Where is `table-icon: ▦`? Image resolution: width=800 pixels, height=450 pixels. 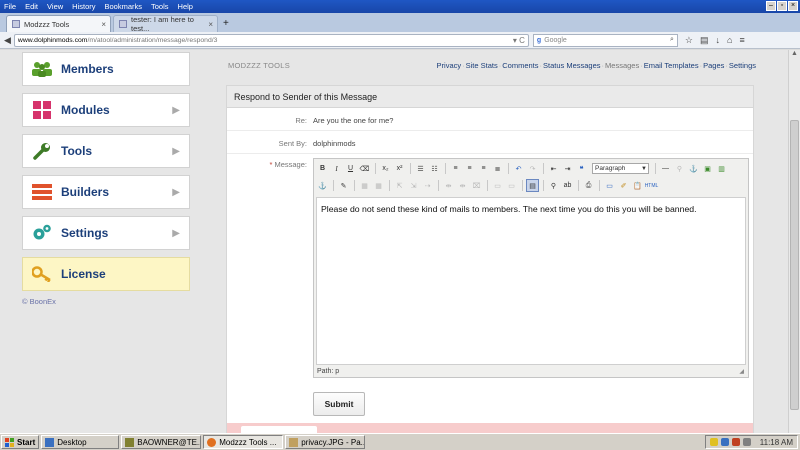 table-icon: ▦ is located at coordinates (364, 185).